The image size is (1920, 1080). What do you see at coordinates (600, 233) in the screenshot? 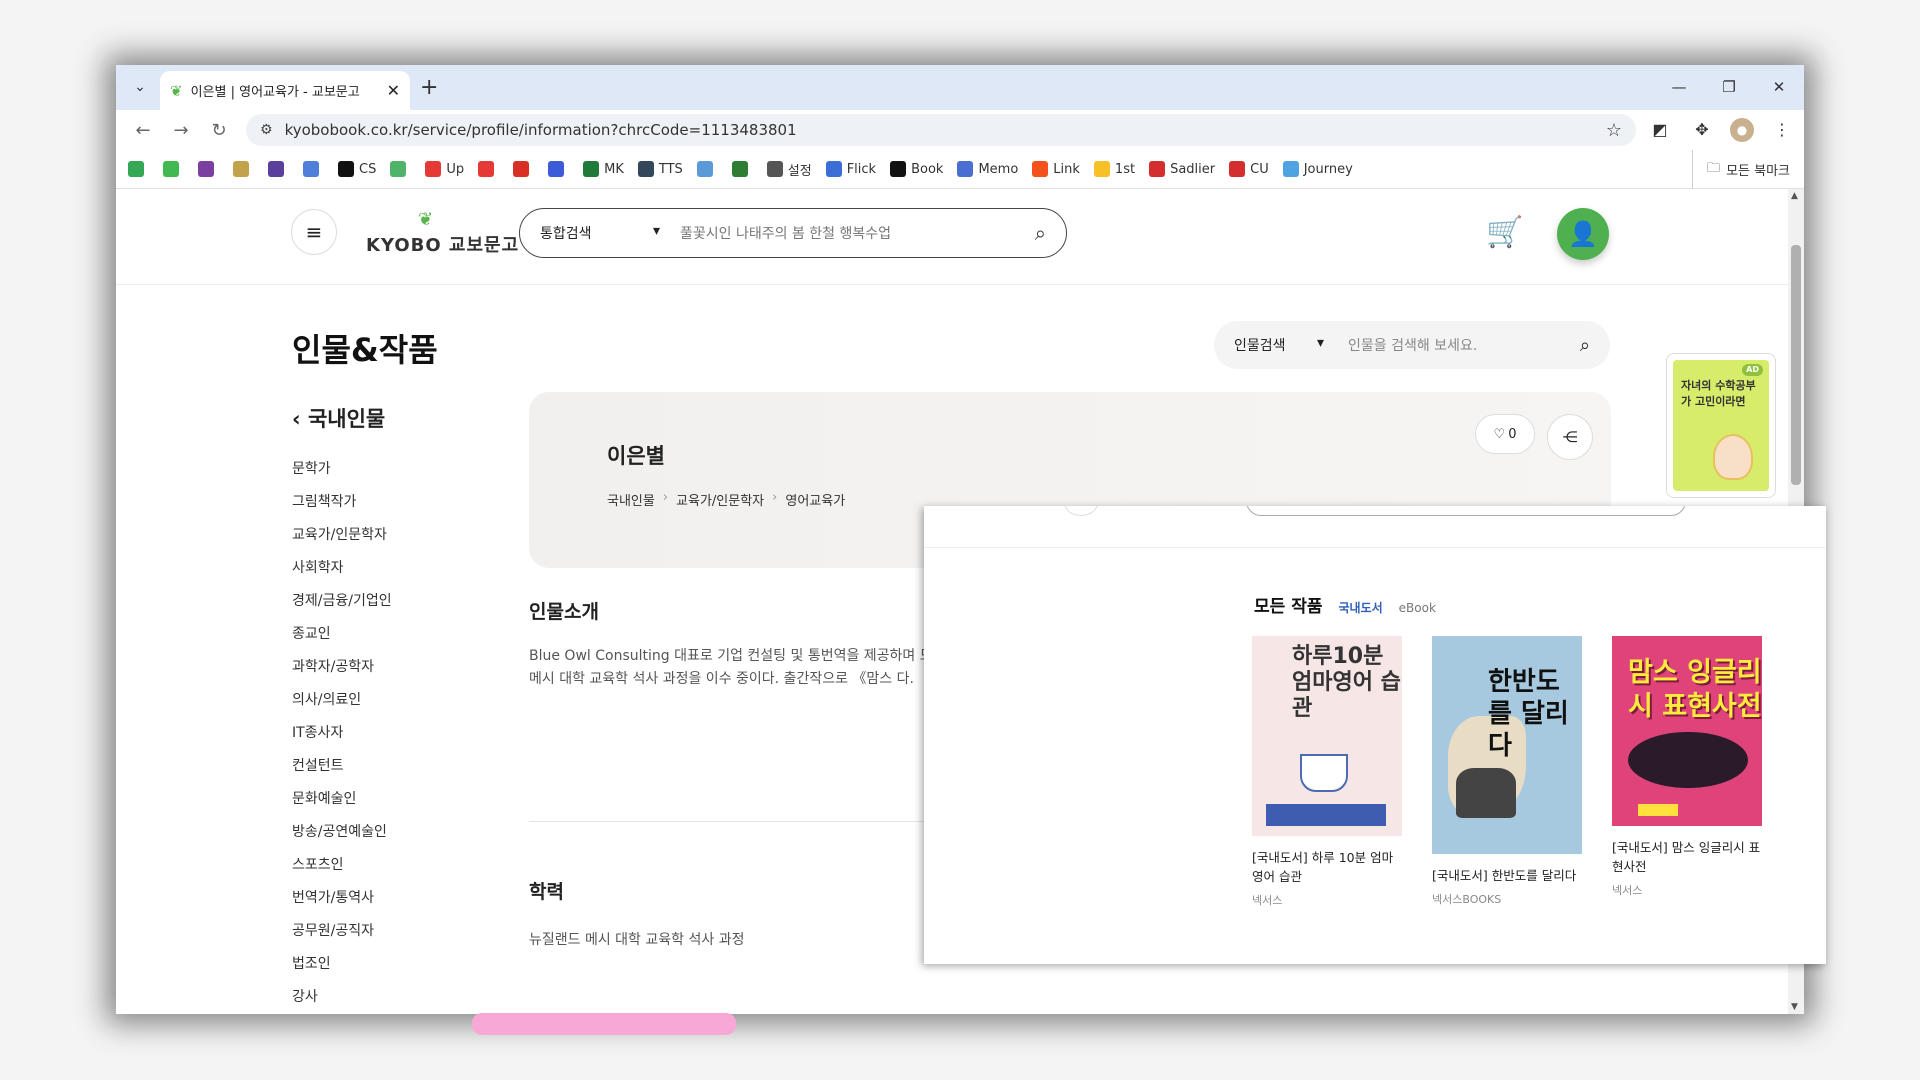
I see `search-category-select: 통합검색 ▾` at bounding box center [600, 233].